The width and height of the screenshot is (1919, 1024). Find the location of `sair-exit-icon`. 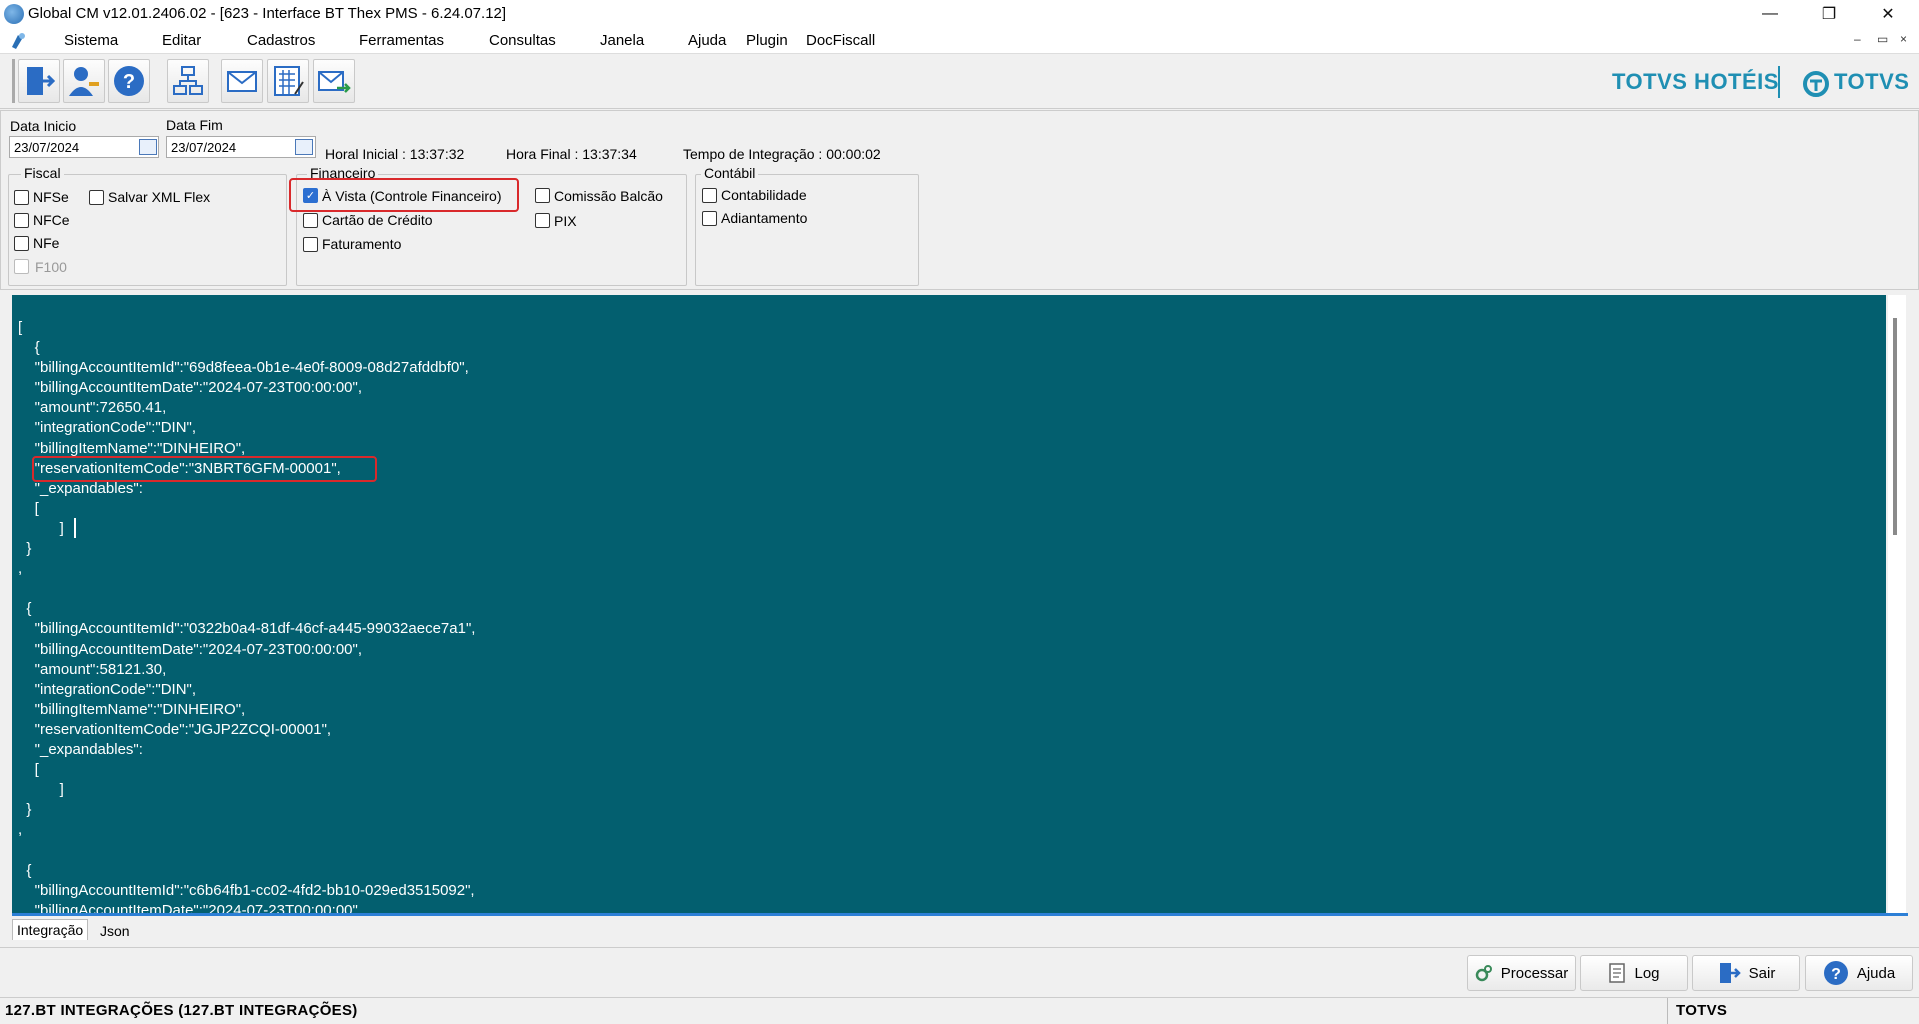

sair-exit-icon is located at coordinates (1730, 973).